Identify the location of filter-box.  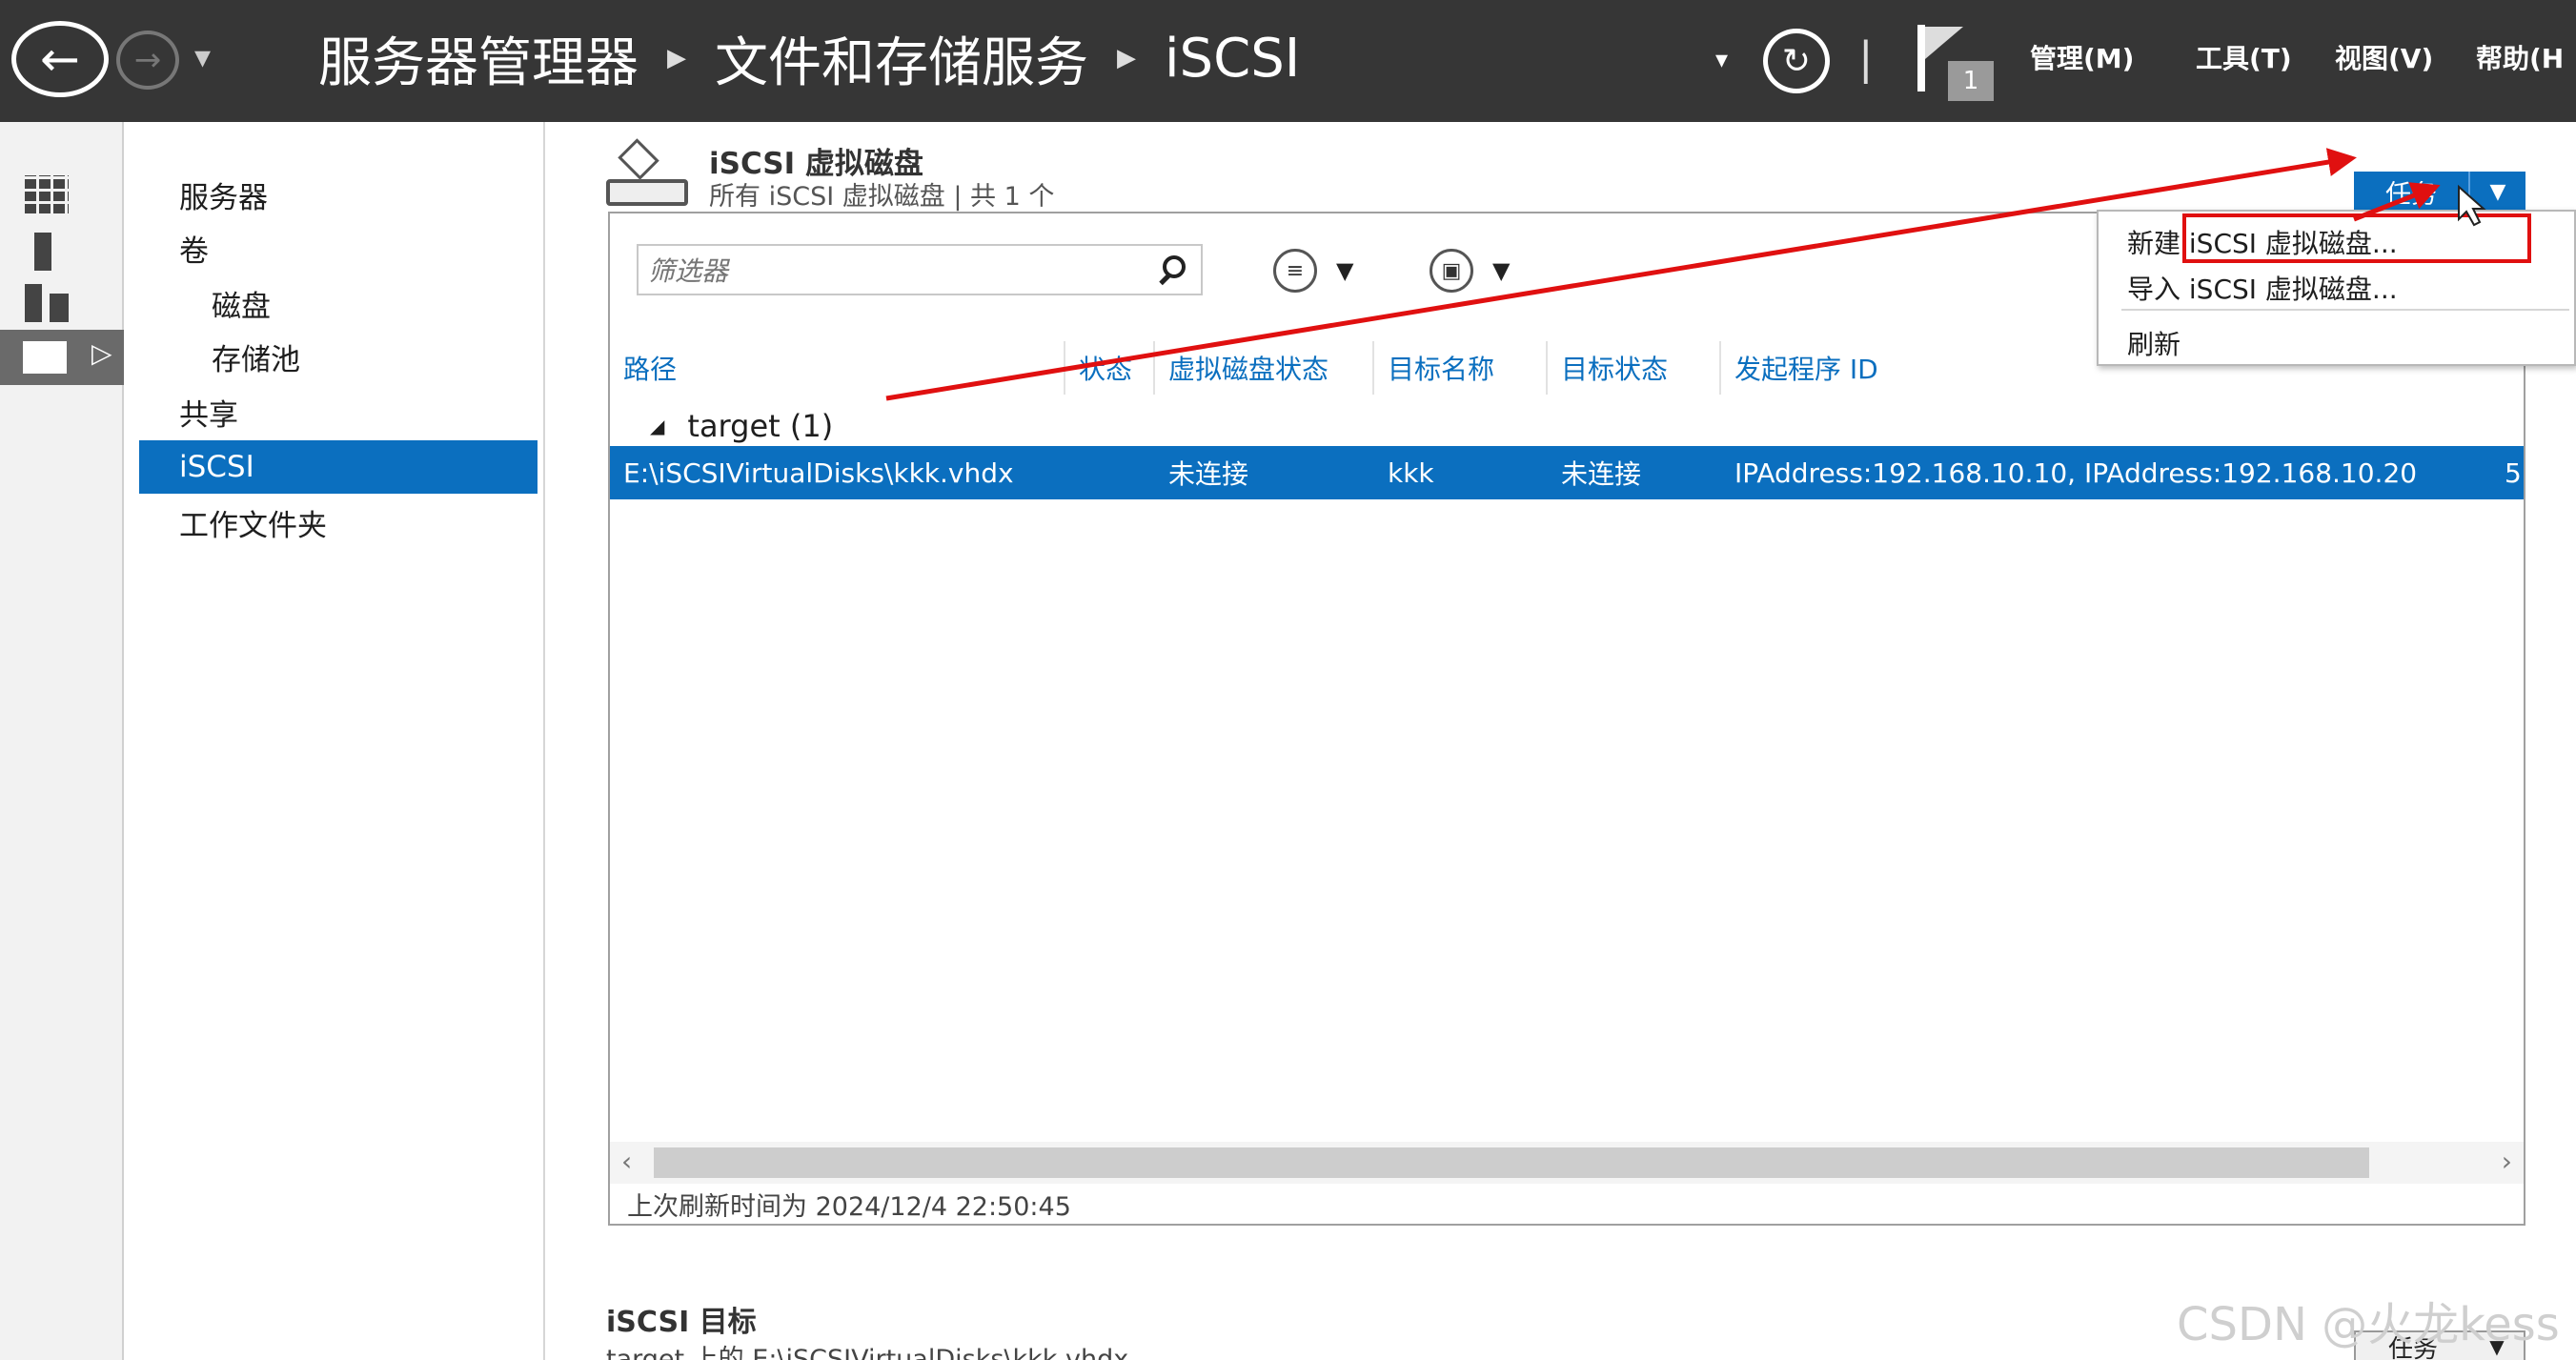
(920, 269).